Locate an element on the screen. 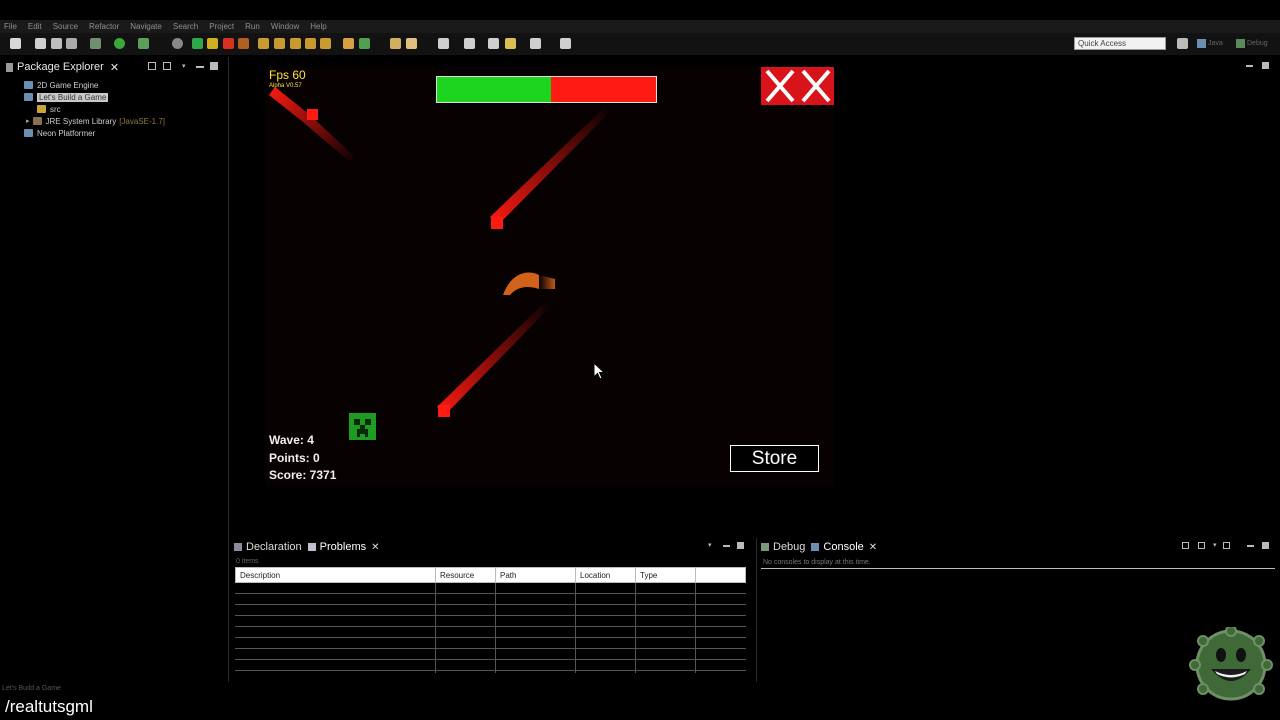 The image size is (1280, 720). tree-item-neon-platformer: Neon Platformer is located at coordinates (59, 133).